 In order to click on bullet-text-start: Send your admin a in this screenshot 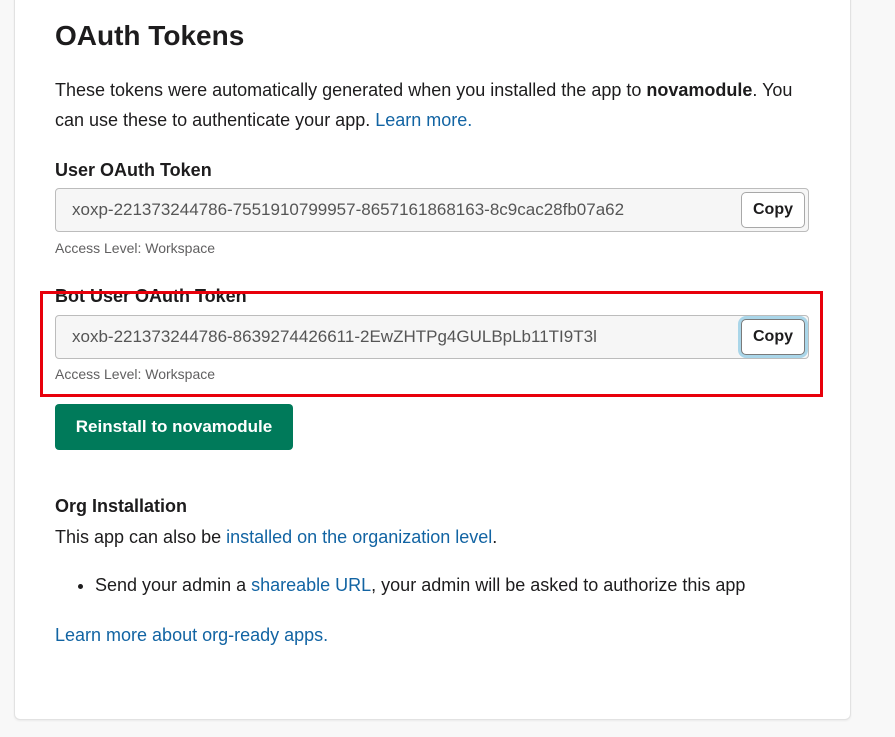, I will do `click(173, 585)`.